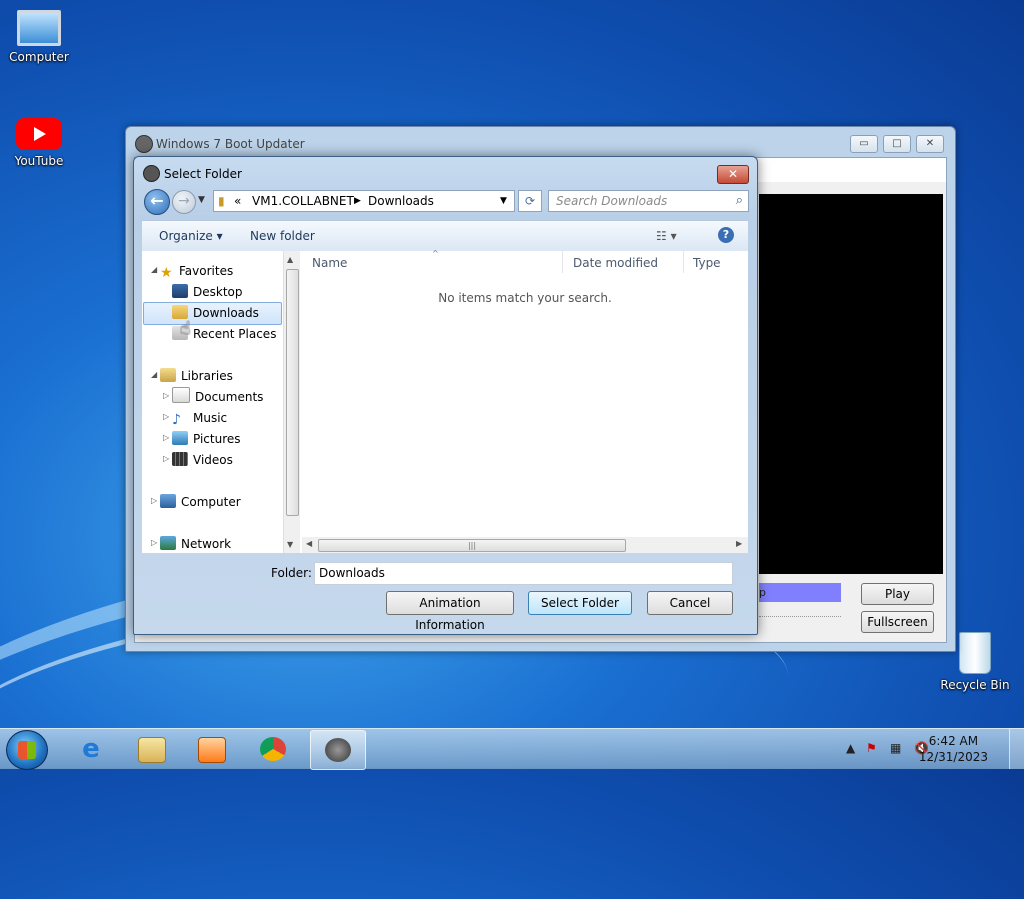 The image size is (1024, 899). Describe the element at coordinates (953, 741) in the screenshot. I see `clock-time: 6:42 AM` at that location.